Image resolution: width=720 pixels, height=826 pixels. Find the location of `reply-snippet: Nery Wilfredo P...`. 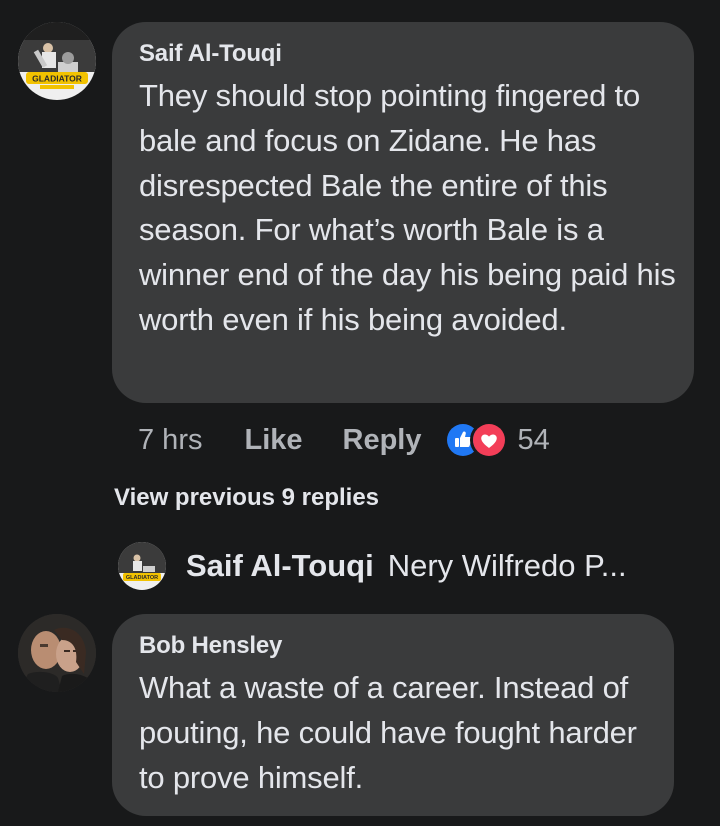

reply-snippet: Nery Wilfredo P... is located at coordinates (507, 565).